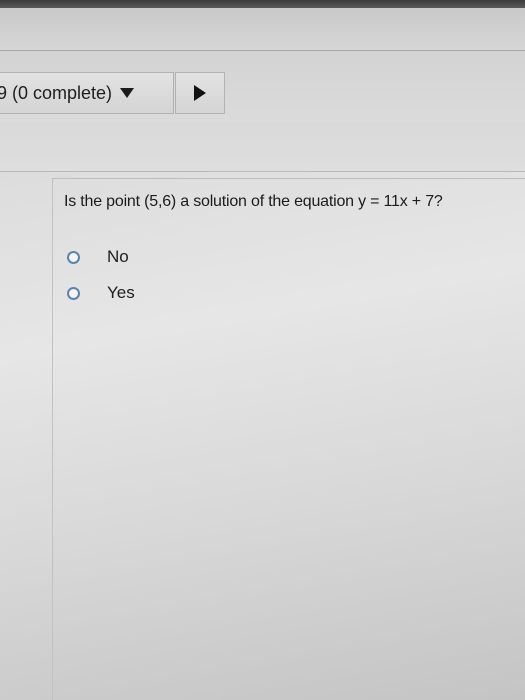  Describe the element at coordinates (118, 256) in the screenshot. I see `answer-option-label: No` at that location.